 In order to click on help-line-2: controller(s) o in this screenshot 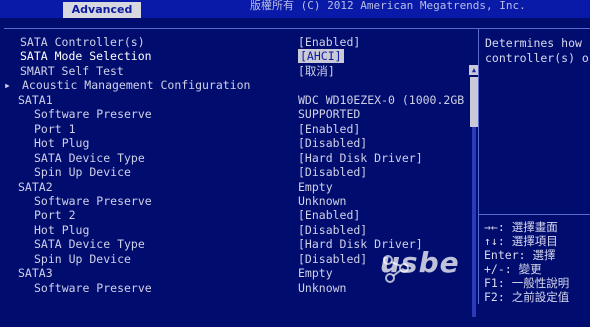, I will do `click(537, 58)`.